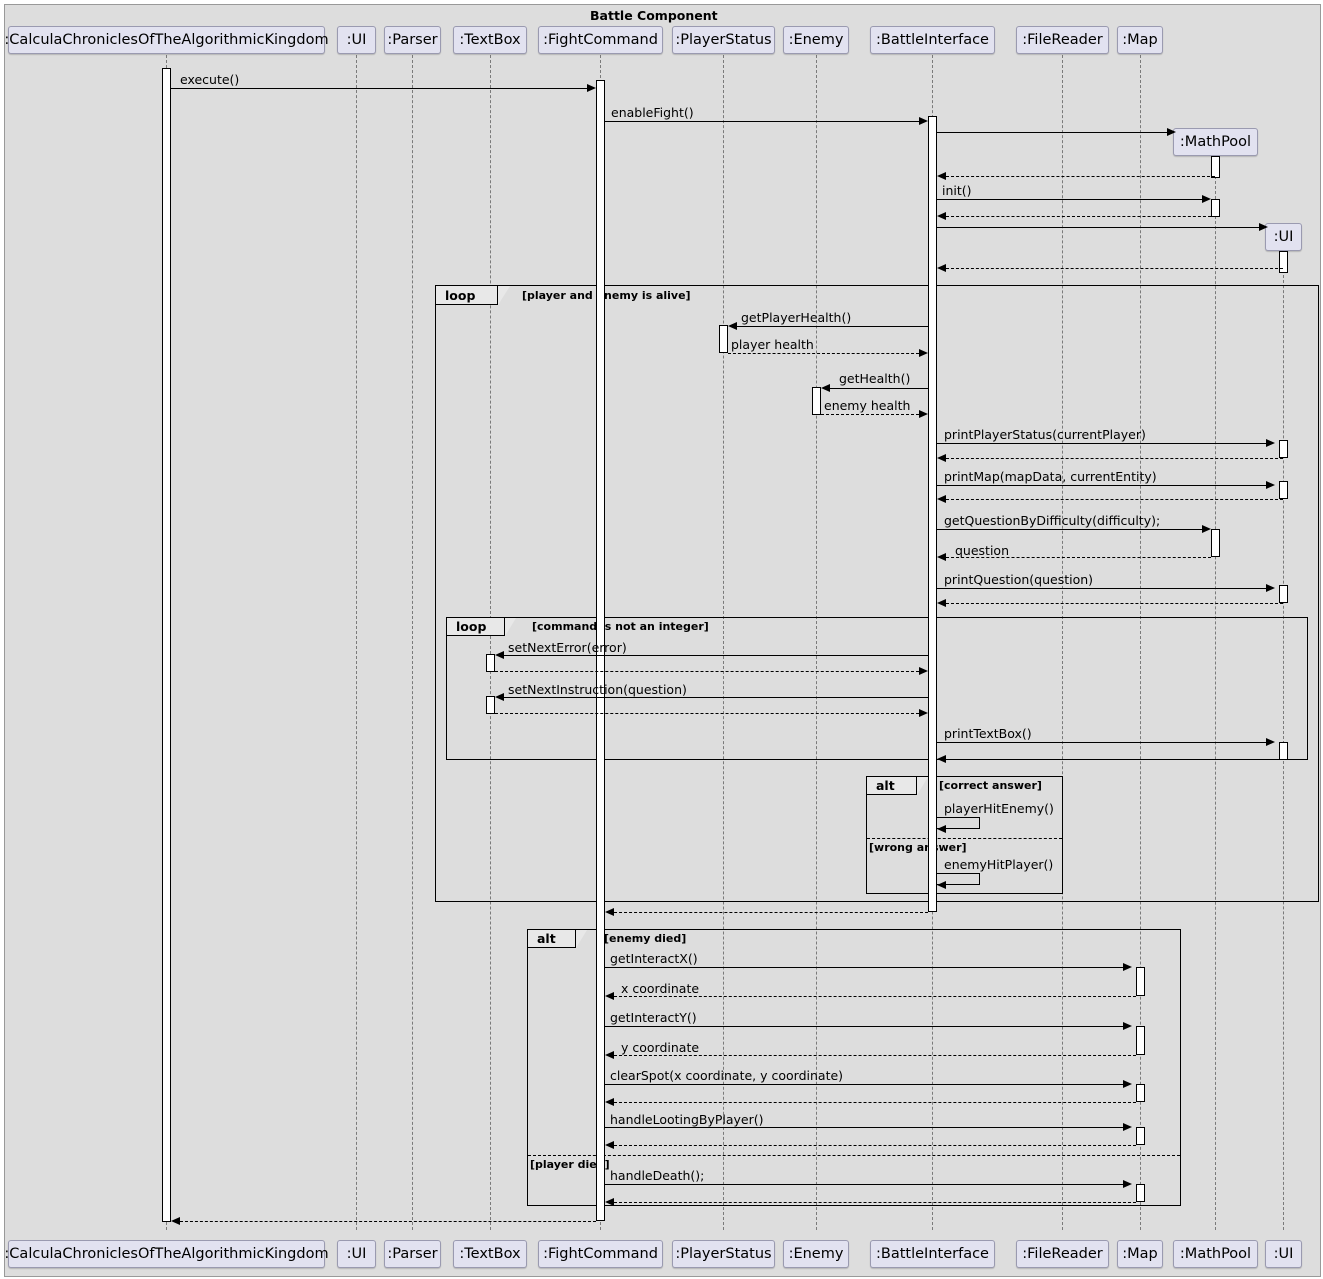 This screenshot has width=1323, height=1279. I want to click on participant-filereader-bottom: :FileReader, so click(1062, 1254).